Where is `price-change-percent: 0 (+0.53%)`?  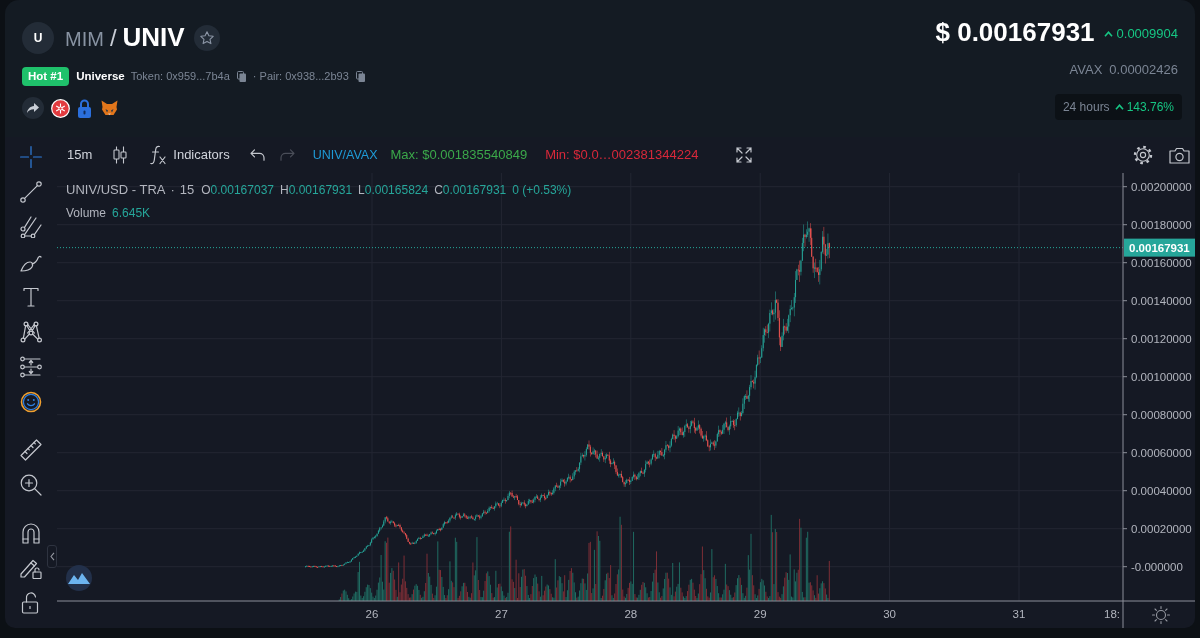 price-change-percent: 0 (+0.53%) is located at coordinates (542, 190).